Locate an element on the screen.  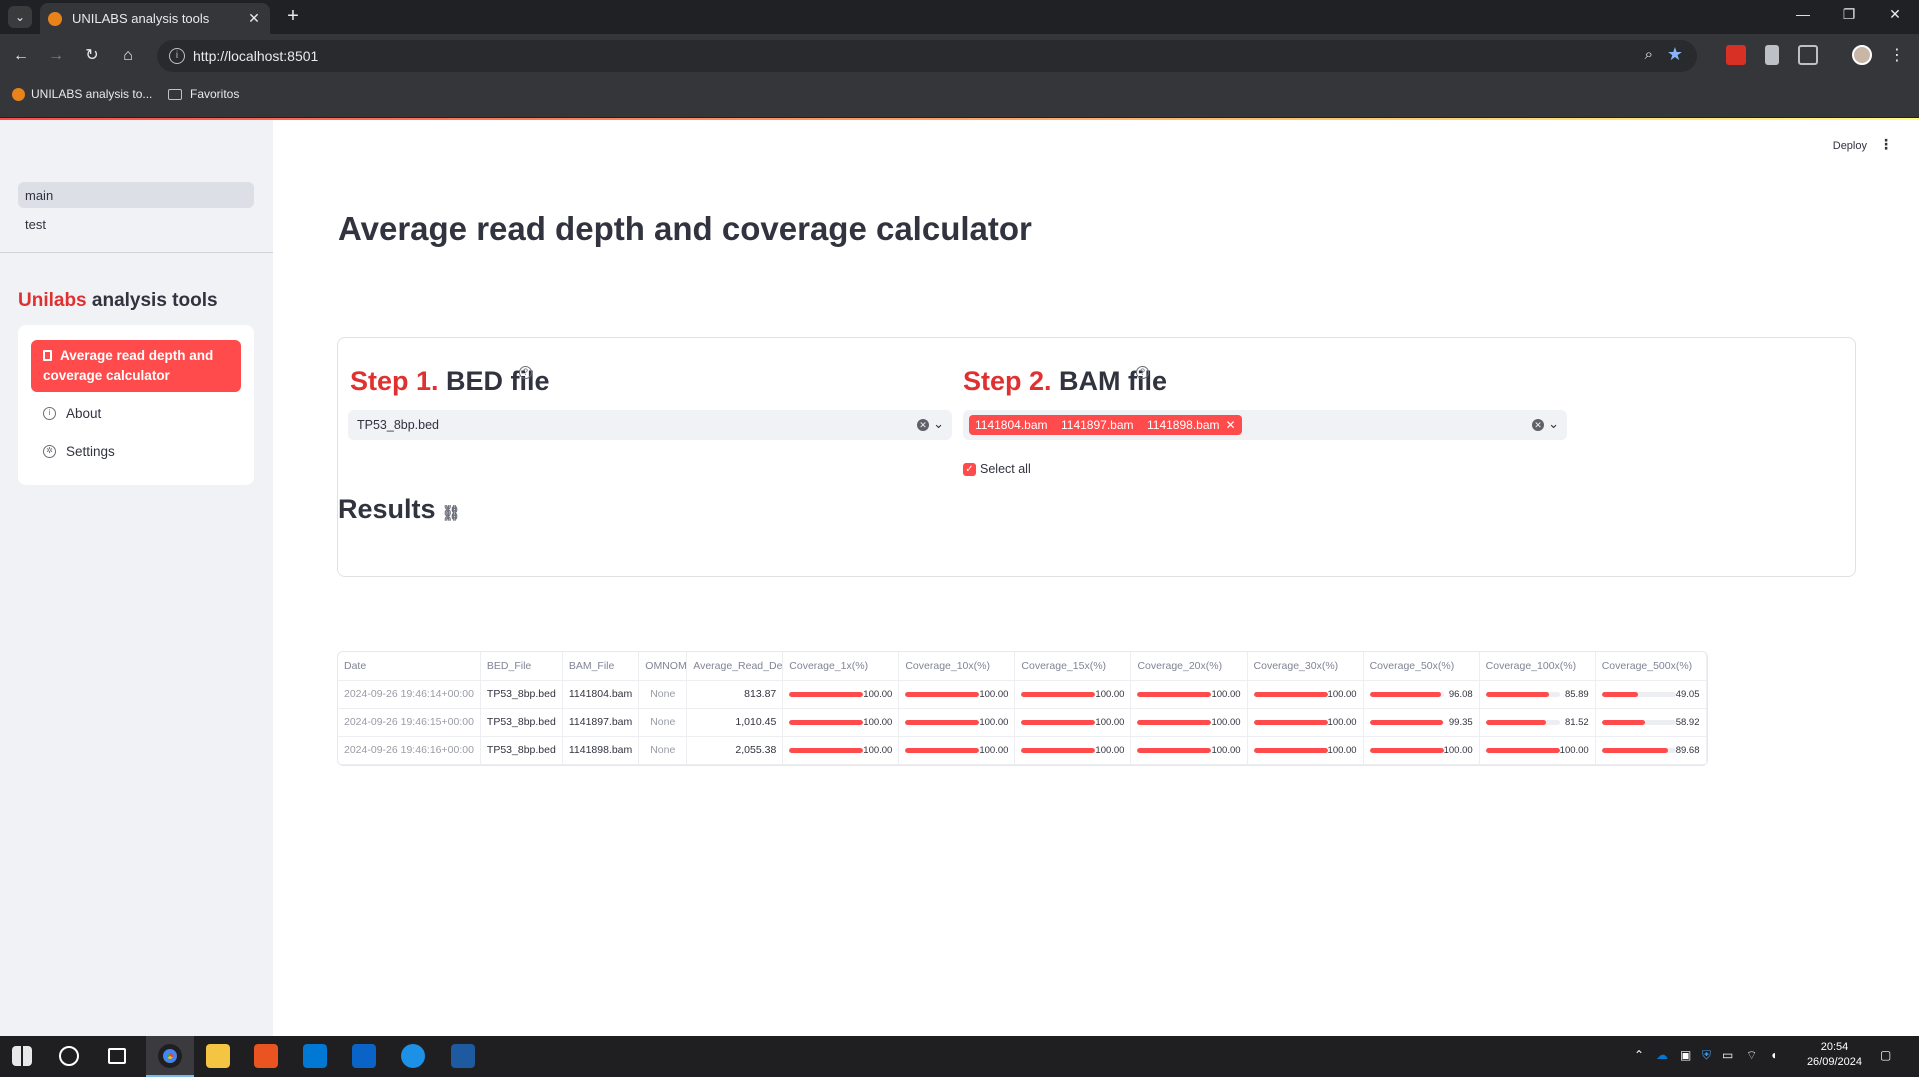
file-explorer-icon is located at coordinates (218, 1056).